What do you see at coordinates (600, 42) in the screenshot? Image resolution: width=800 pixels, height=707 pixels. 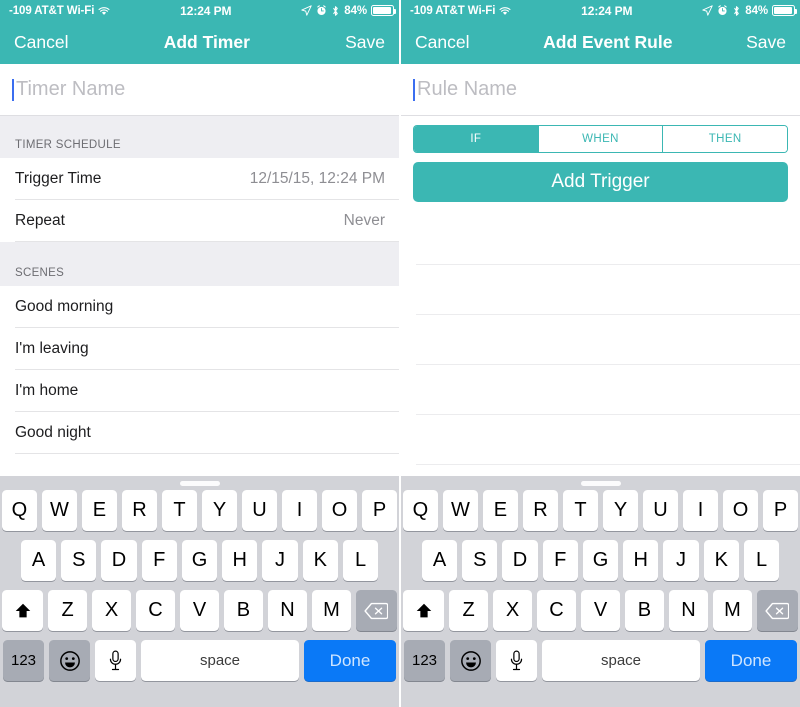 I see `navigation-bar: Cancel Add Event Rule Save` at bounding box center [600, 42].